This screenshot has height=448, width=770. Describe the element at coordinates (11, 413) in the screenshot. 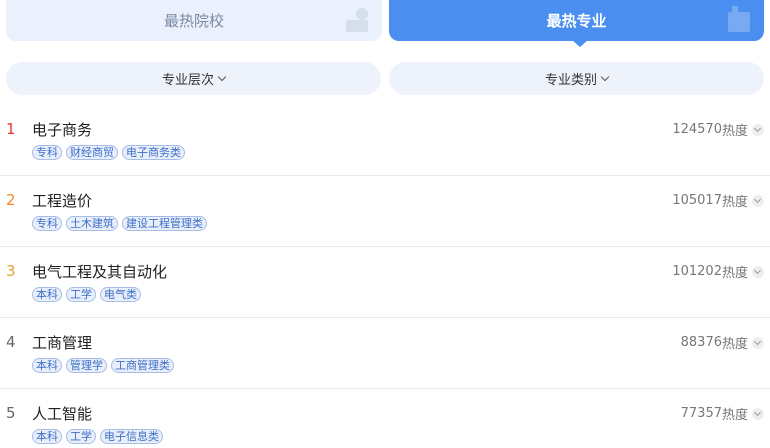

I see `rank-number: 5` at that location.